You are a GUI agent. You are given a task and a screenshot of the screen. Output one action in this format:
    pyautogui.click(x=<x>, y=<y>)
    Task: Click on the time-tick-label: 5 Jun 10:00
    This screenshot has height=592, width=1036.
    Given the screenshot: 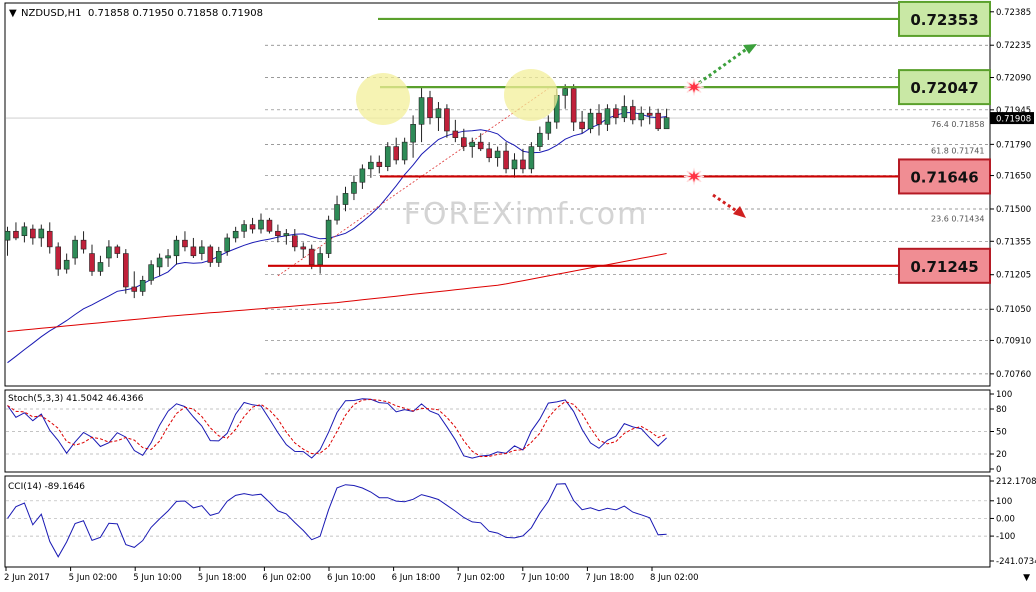 What is the action you would take?
    pyautogui.click(x=157, y=578)
    